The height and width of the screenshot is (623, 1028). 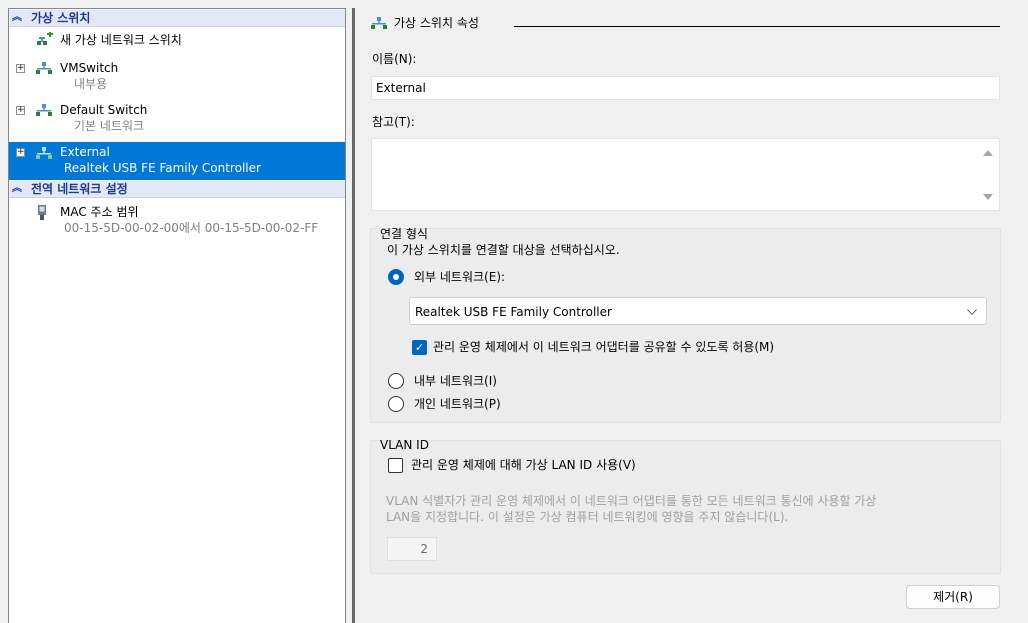 What do you see at coordinates (412, 549) in the screenshot?
I see `vlan-id-field: 2` at bounding box center [412, 549].